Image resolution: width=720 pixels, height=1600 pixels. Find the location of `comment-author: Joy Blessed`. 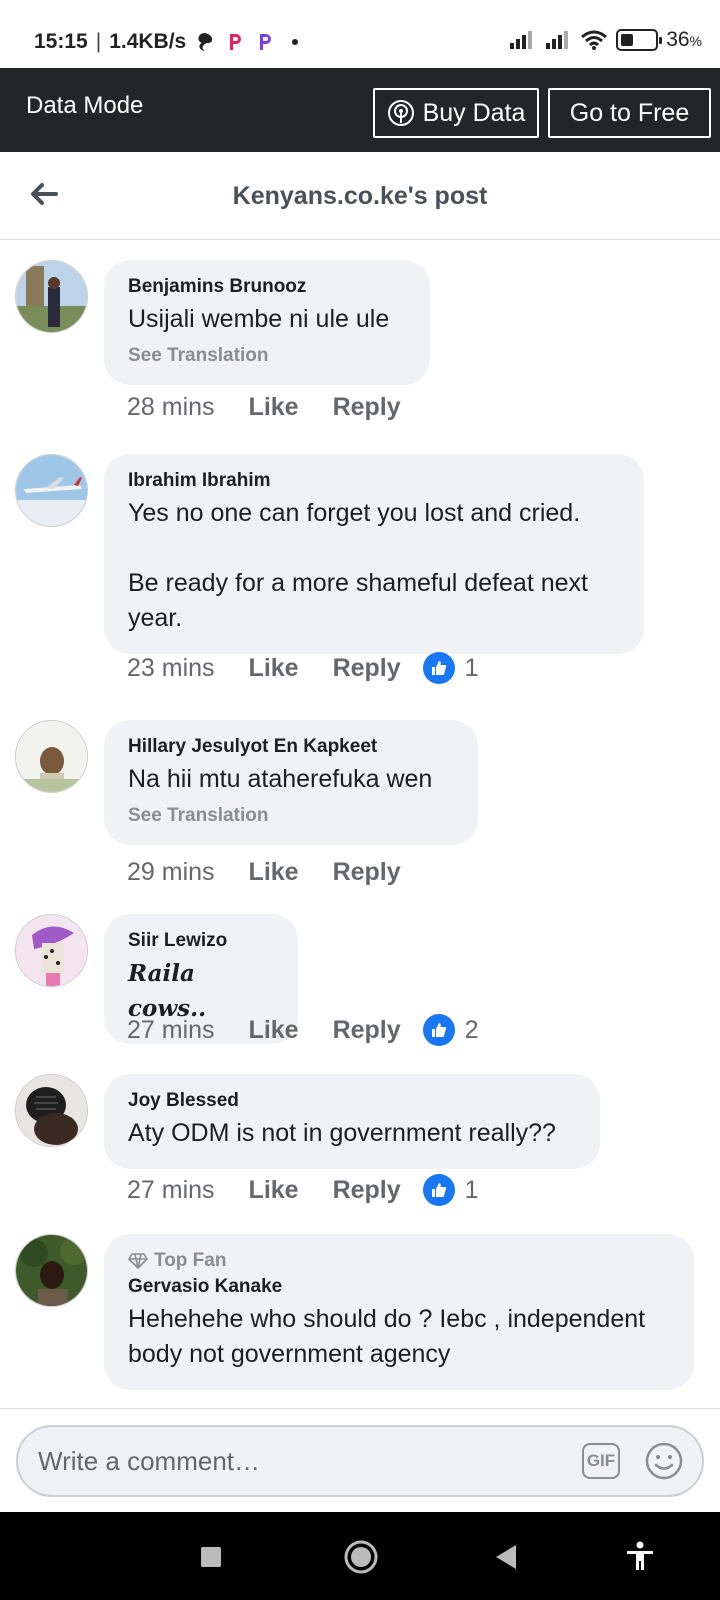

comment-author: Joy Blessed is located at coordinates (352, 1101).